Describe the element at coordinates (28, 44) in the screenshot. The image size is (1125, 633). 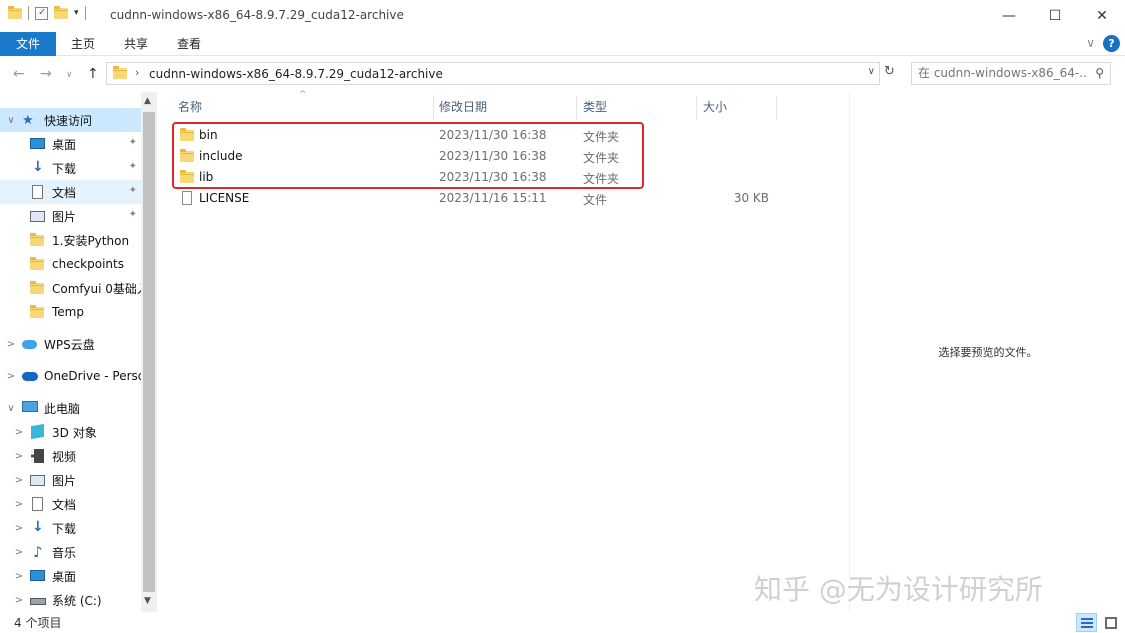
I see `tab-file: 文件` at that location.